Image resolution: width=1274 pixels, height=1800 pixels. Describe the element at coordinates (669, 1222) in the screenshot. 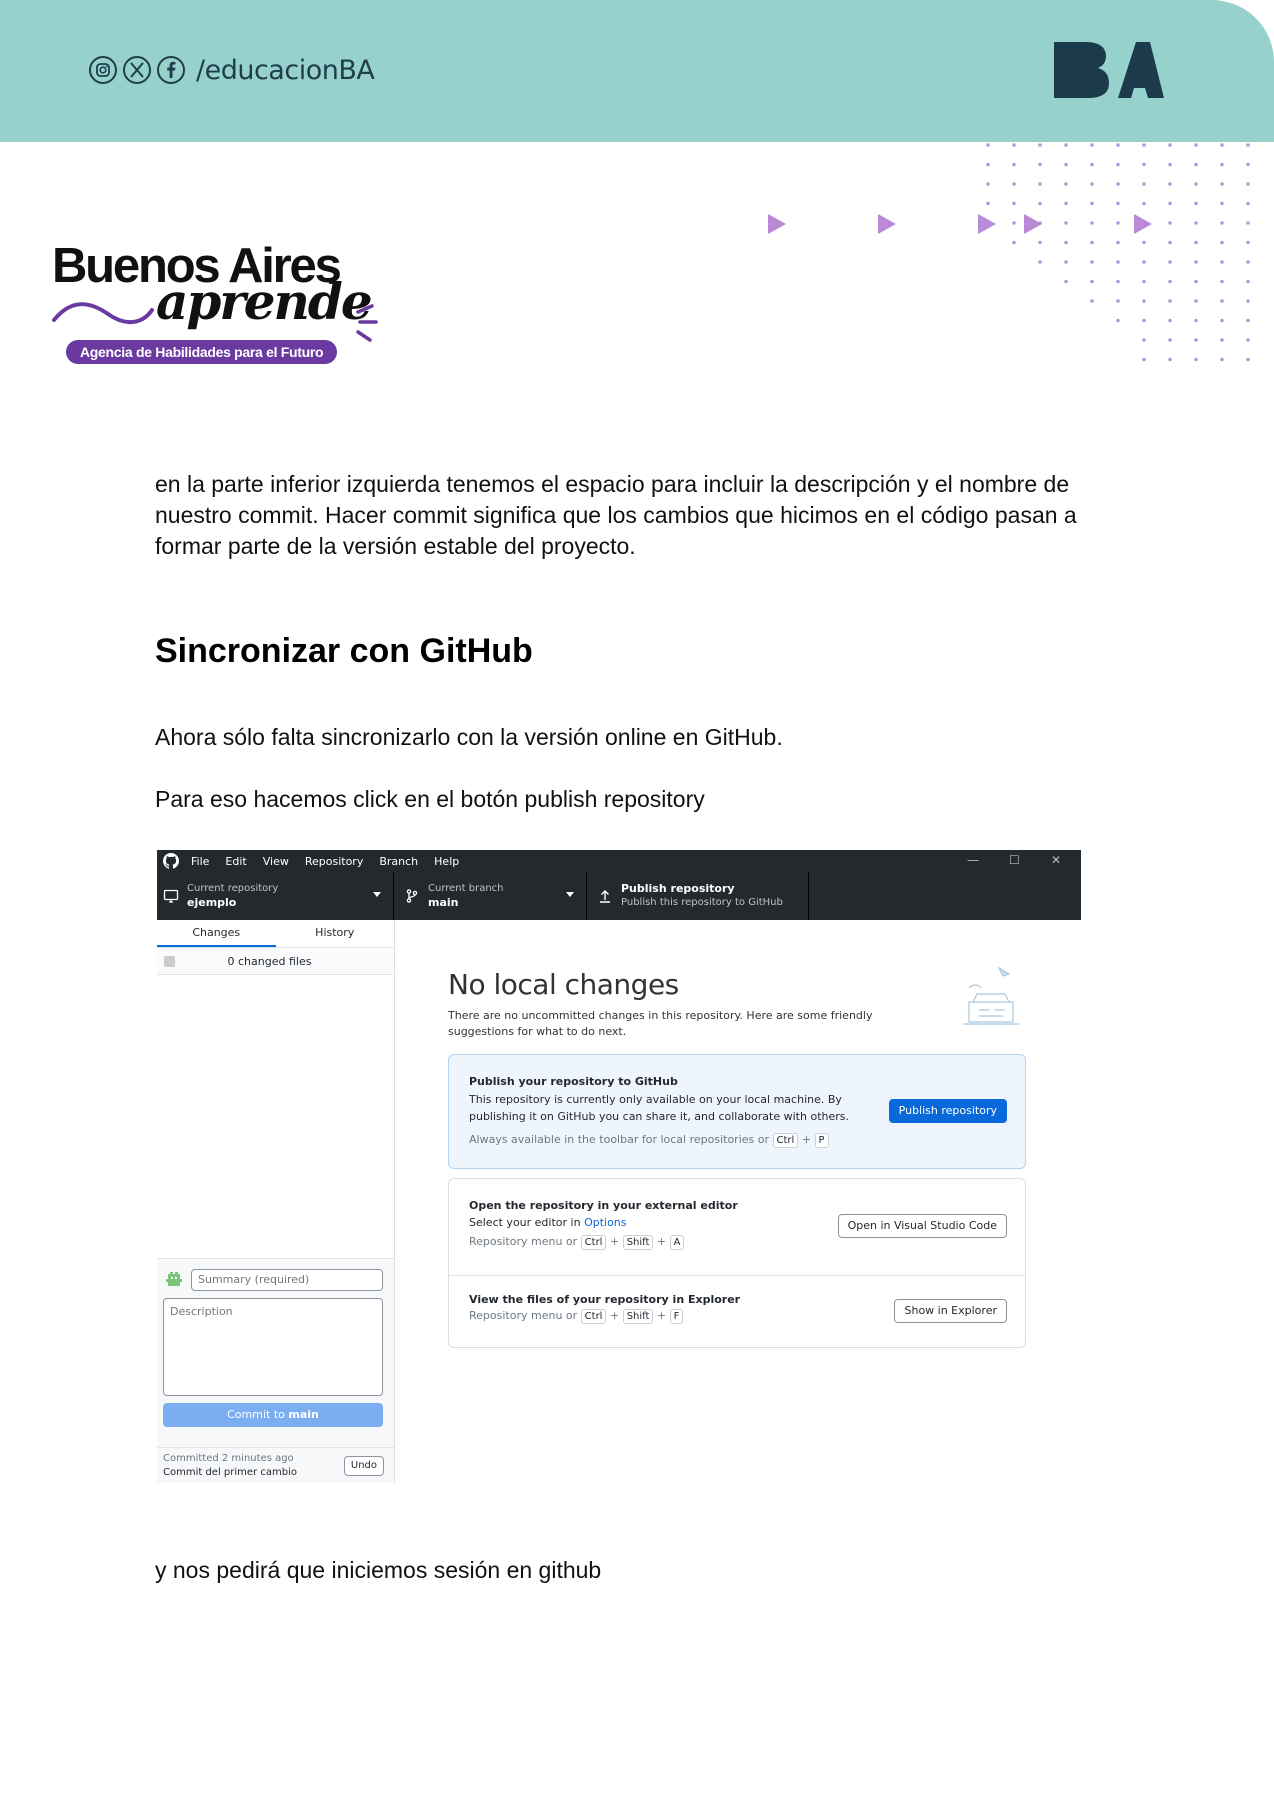

I see `editor-card-text: Select your editor in Options` at that location.